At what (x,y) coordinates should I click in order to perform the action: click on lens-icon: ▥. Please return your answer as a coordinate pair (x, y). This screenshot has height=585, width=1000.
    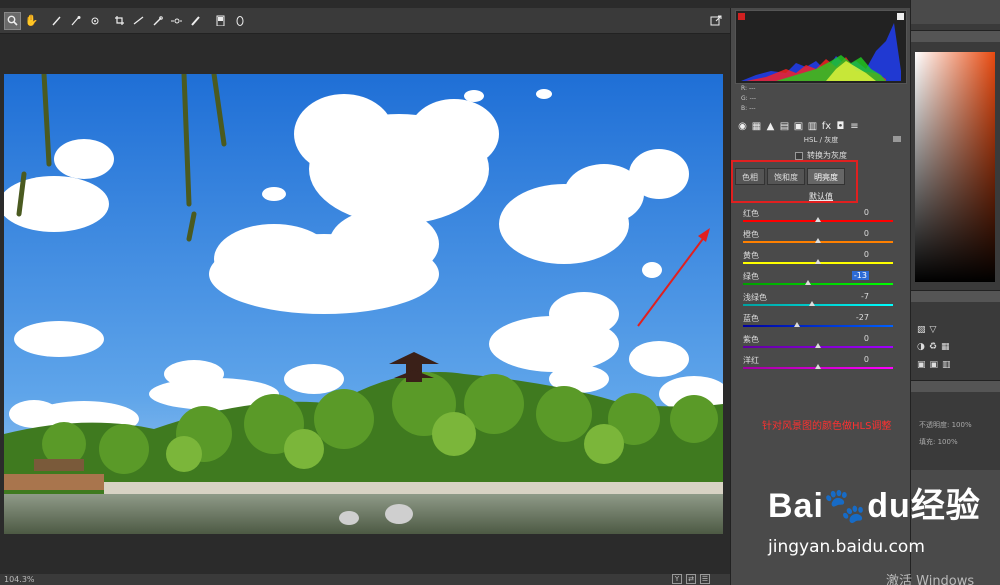
    Looking at the image, I should click on (812, 126).